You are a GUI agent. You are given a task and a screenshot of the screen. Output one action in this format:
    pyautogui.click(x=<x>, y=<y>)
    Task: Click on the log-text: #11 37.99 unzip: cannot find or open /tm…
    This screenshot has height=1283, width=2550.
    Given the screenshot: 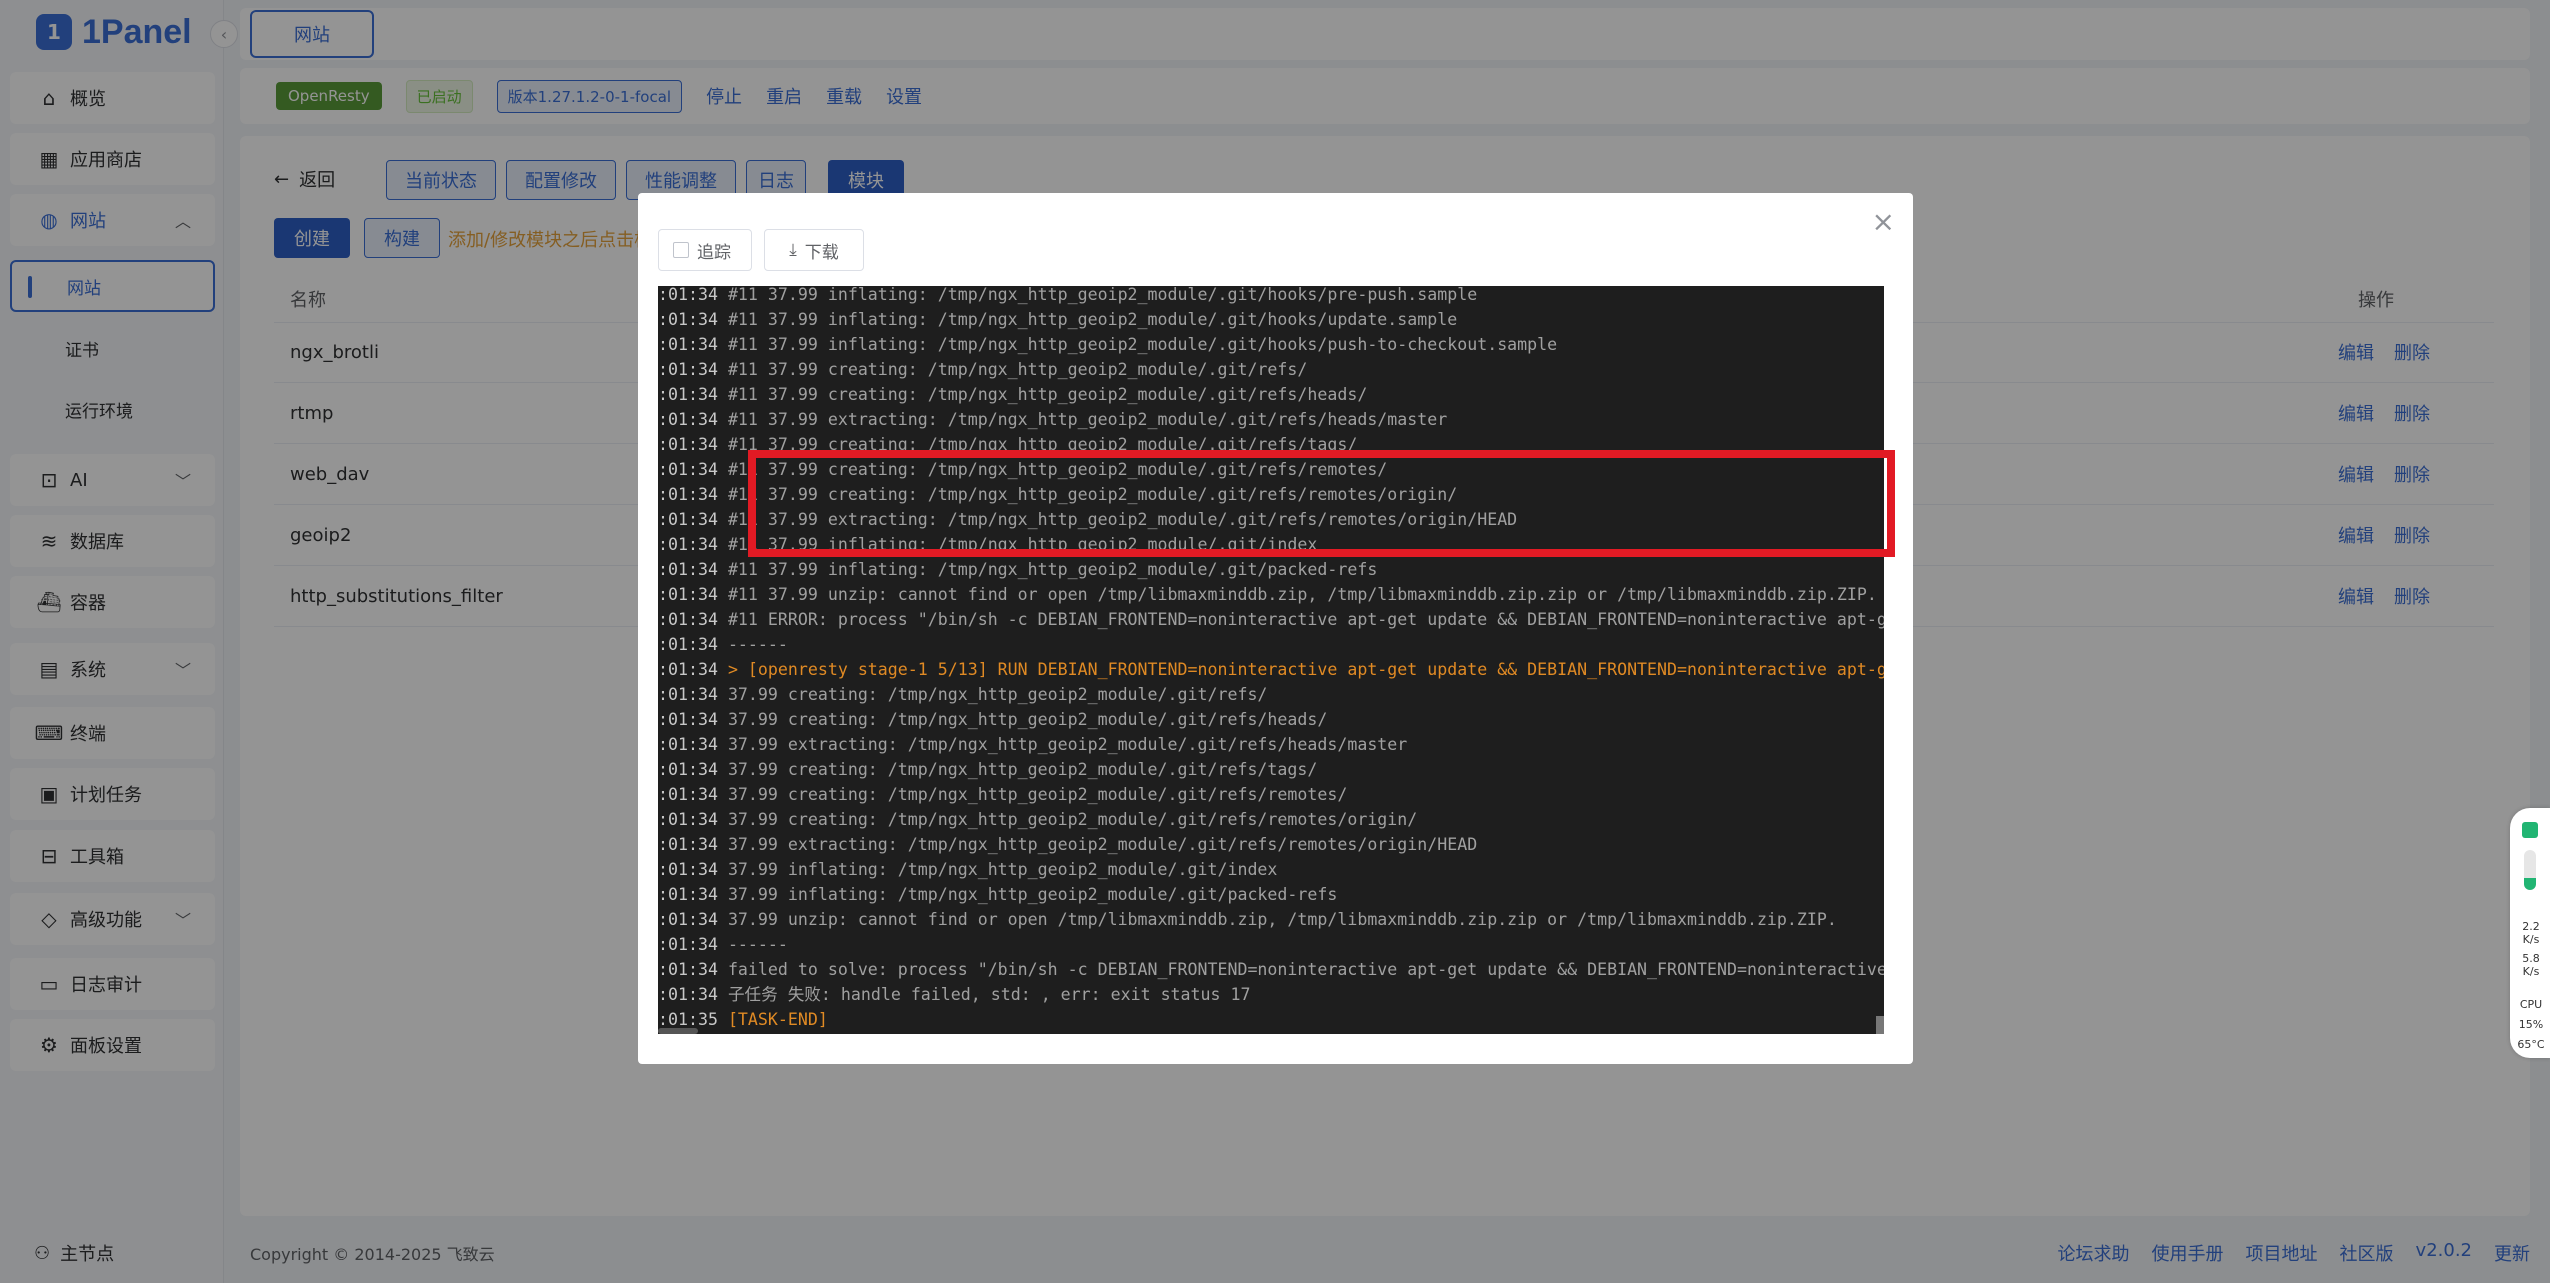 What is the action you would take?
    pyautogui.click(x=1297, y=594)
    